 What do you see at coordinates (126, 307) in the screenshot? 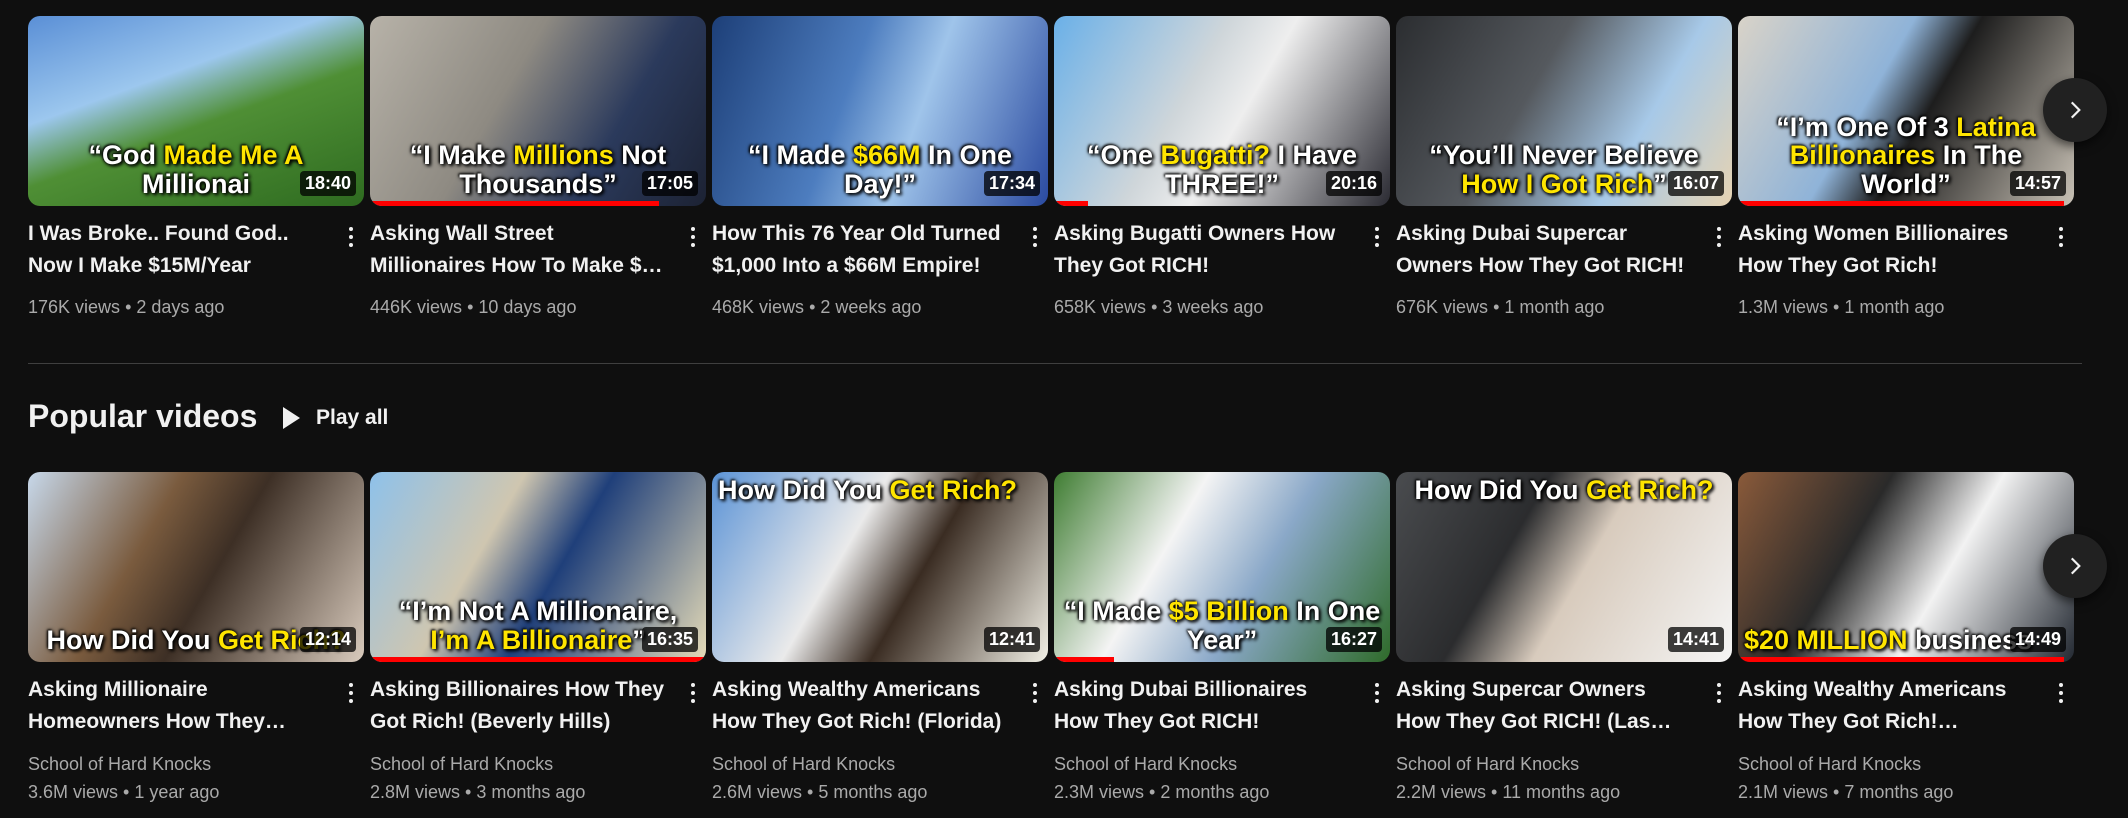
I see `video-meta: 176K views • 2 days ago` at bounding box center [126, 307].